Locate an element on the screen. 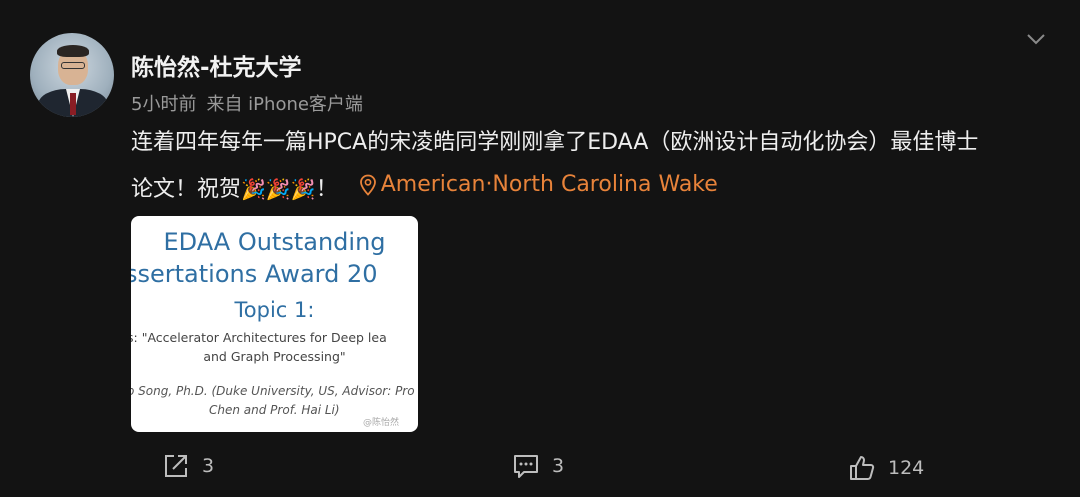 This screenshot has width=1080, height=497. comment-icon is located at coordinates (526, 466).